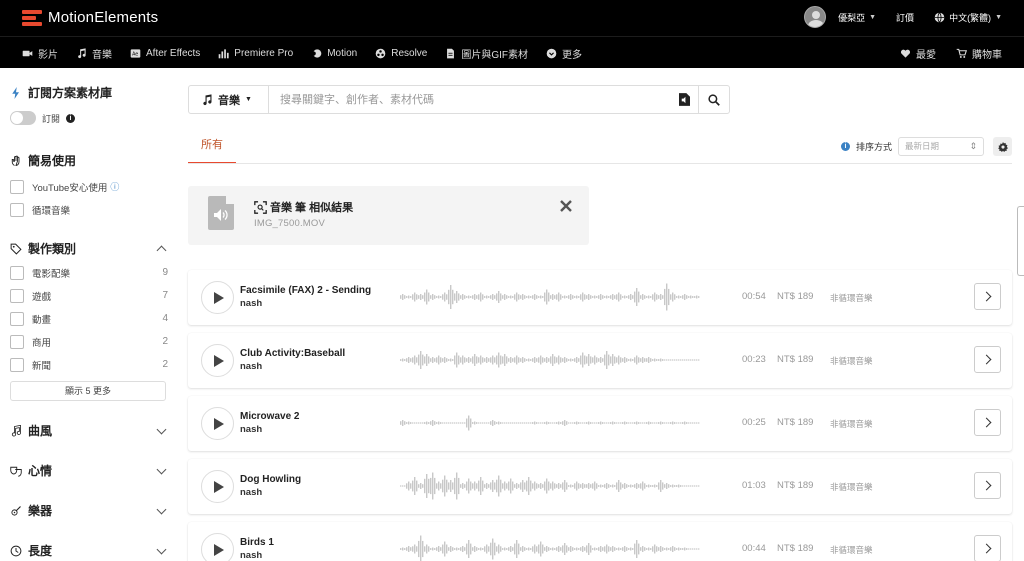 This screenshot has width=1024, height=561. What do you see at coordinates (754, 548) in the screenshot?
I see `track-duration: 00:44` at bounding box center [754, 548].